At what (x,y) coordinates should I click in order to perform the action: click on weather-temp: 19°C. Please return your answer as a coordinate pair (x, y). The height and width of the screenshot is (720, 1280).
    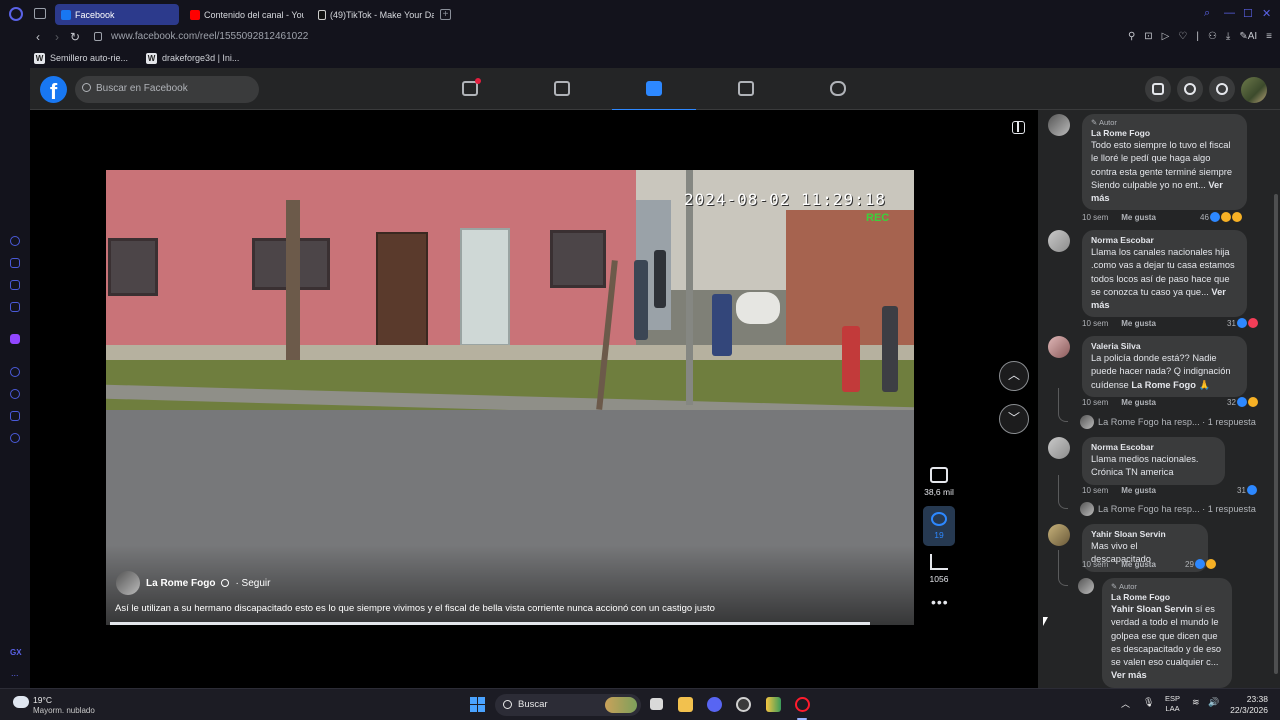
    Looking at the image, I should click on (42, 700).